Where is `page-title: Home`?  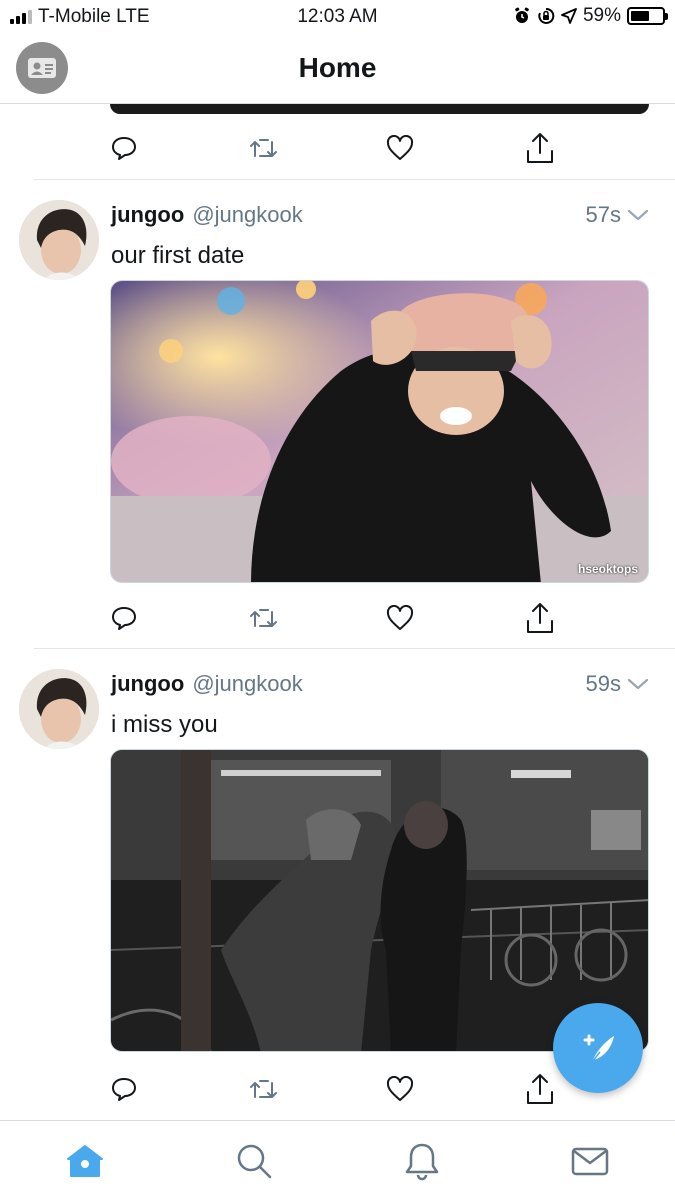 page-title: Home is located at coordinates (337, 67).